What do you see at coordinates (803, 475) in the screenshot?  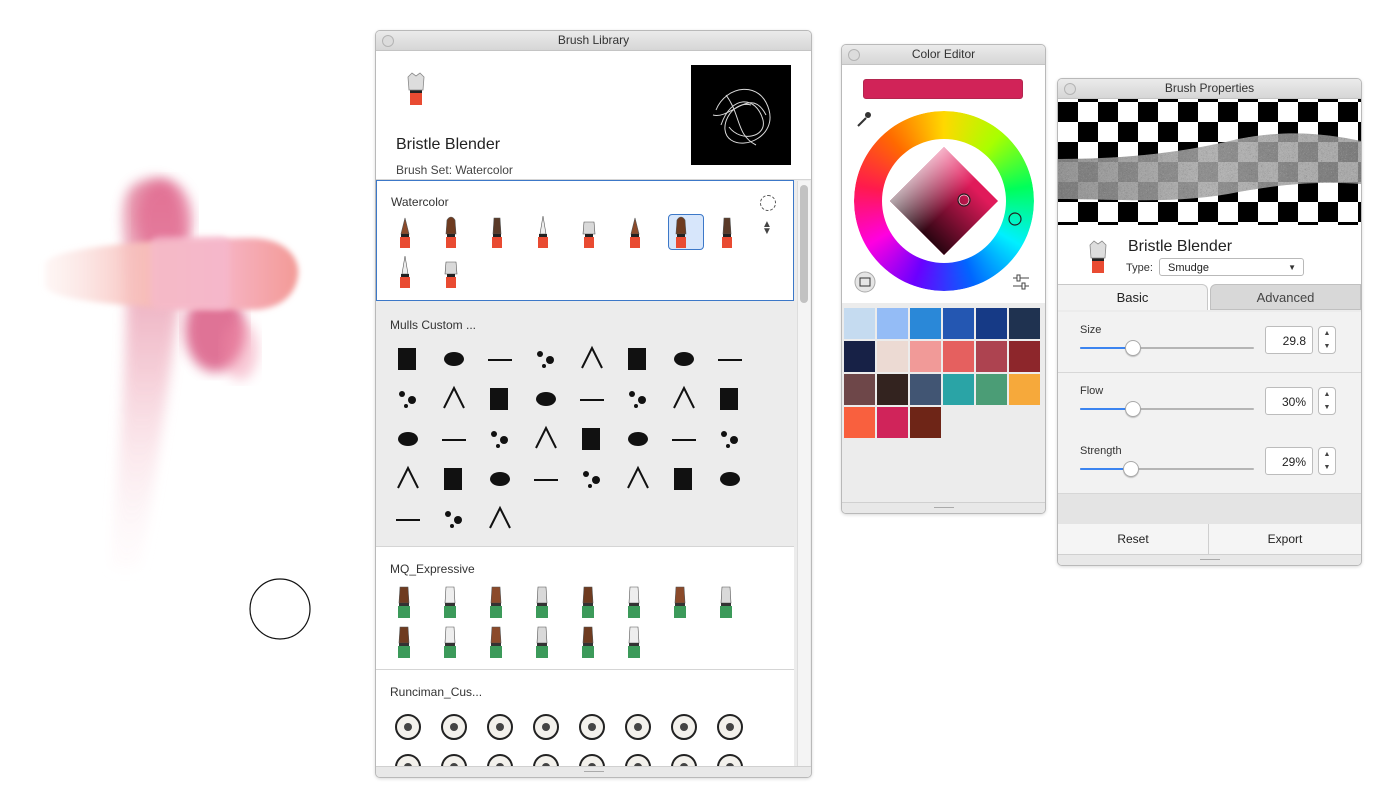 I see `brush-library-scrollbar` at bounding box center [803, 475].